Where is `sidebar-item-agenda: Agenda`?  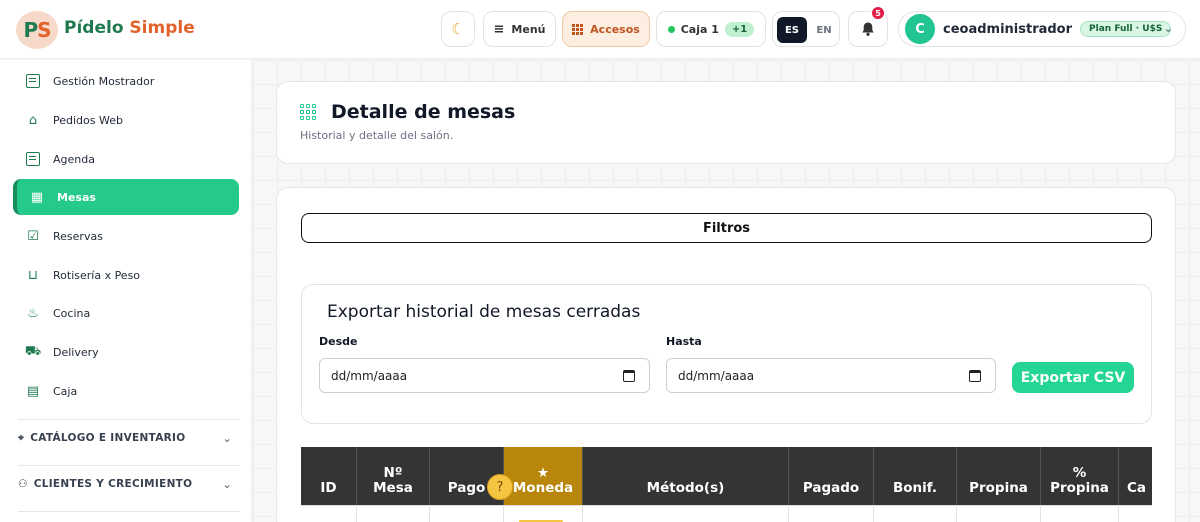
sidebar-item-agenda: Agenda is located at coordinates (126, 159).